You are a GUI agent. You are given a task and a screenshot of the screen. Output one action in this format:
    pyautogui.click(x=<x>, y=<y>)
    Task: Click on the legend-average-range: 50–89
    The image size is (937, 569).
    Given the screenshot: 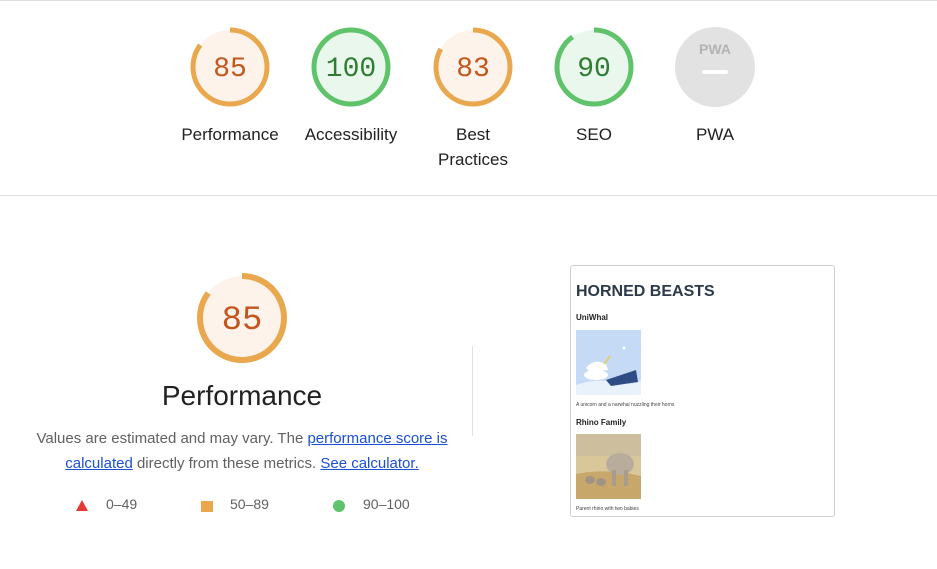 What is the action you would take?
    pyautogui.click(x=249, y=504)
    